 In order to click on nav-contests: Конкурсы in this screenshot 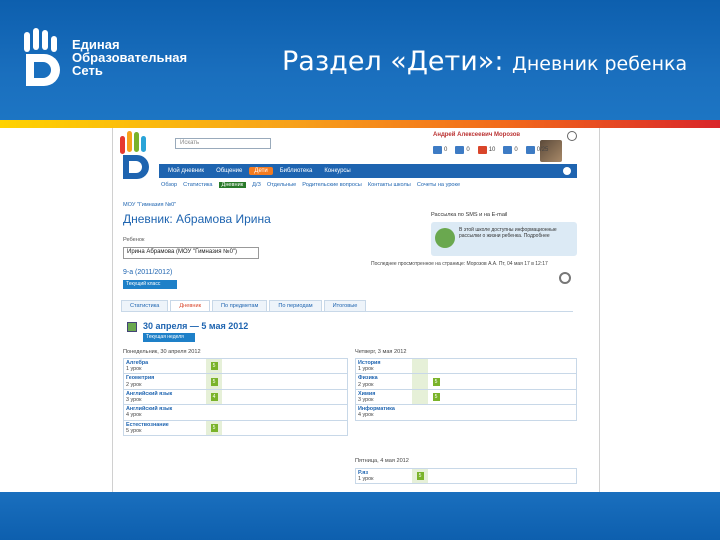, I will do `click(337, 171)`.